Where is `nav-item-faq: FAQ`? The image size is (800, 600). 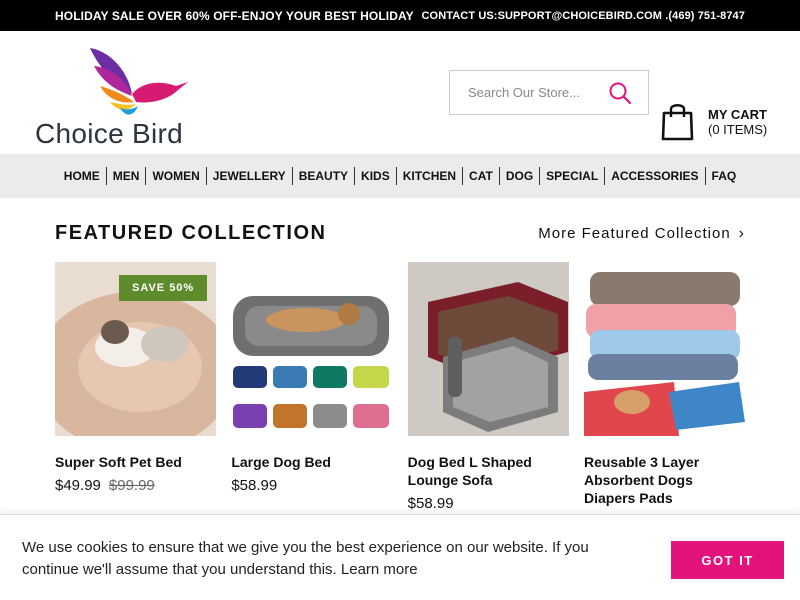
nav-item-faq: FAQ is located at coordinates (723, 176).